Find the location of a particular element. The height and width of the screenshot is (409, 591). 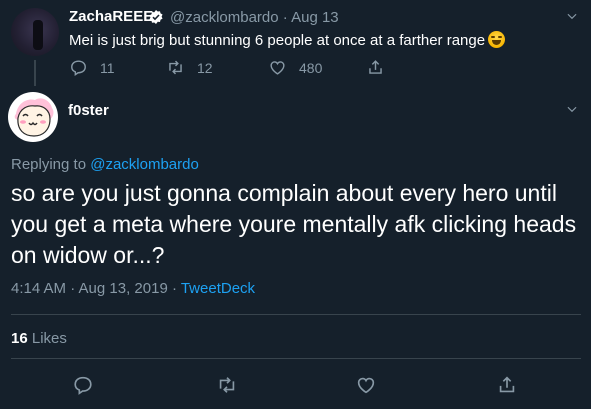

cartoon-face-icon is located at coordinates (34, 117).